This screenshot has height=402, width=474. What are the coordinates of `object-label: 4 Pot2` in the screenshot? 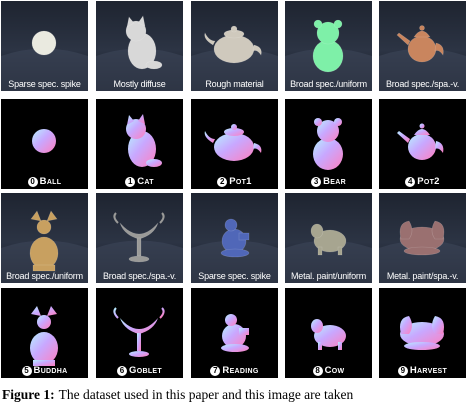 It's located at (422, 181).